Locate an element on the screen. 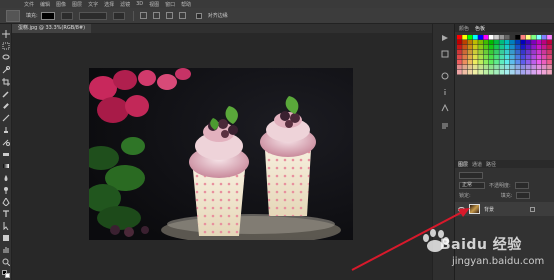 The height and width of the screenshot is (280, 554). properties-icon is located at coordinates (445, 54).